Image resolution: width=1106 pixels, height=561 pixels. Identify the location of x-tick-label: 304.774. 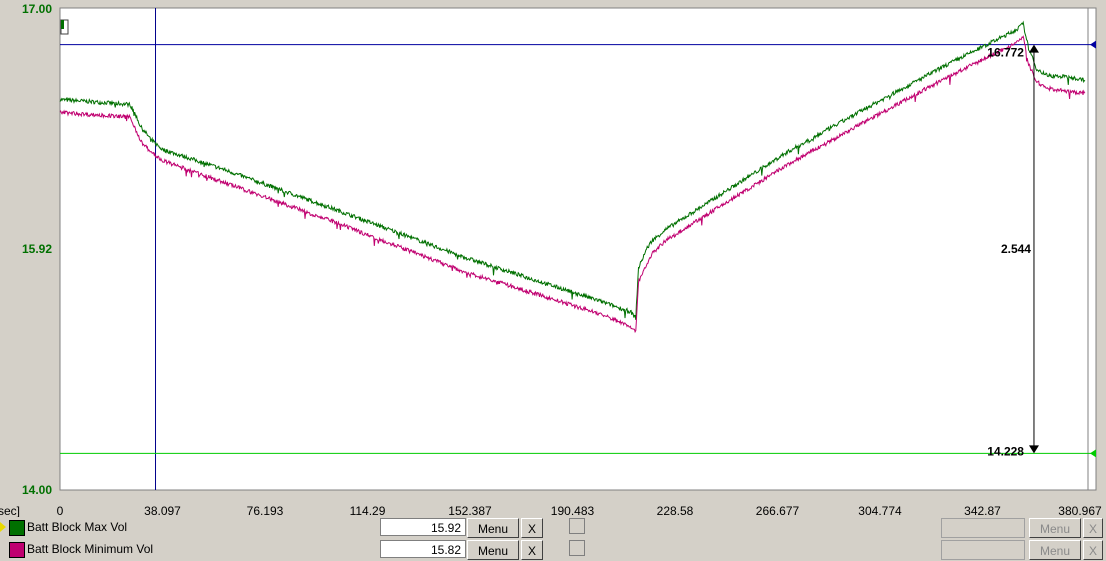
(880, 510).